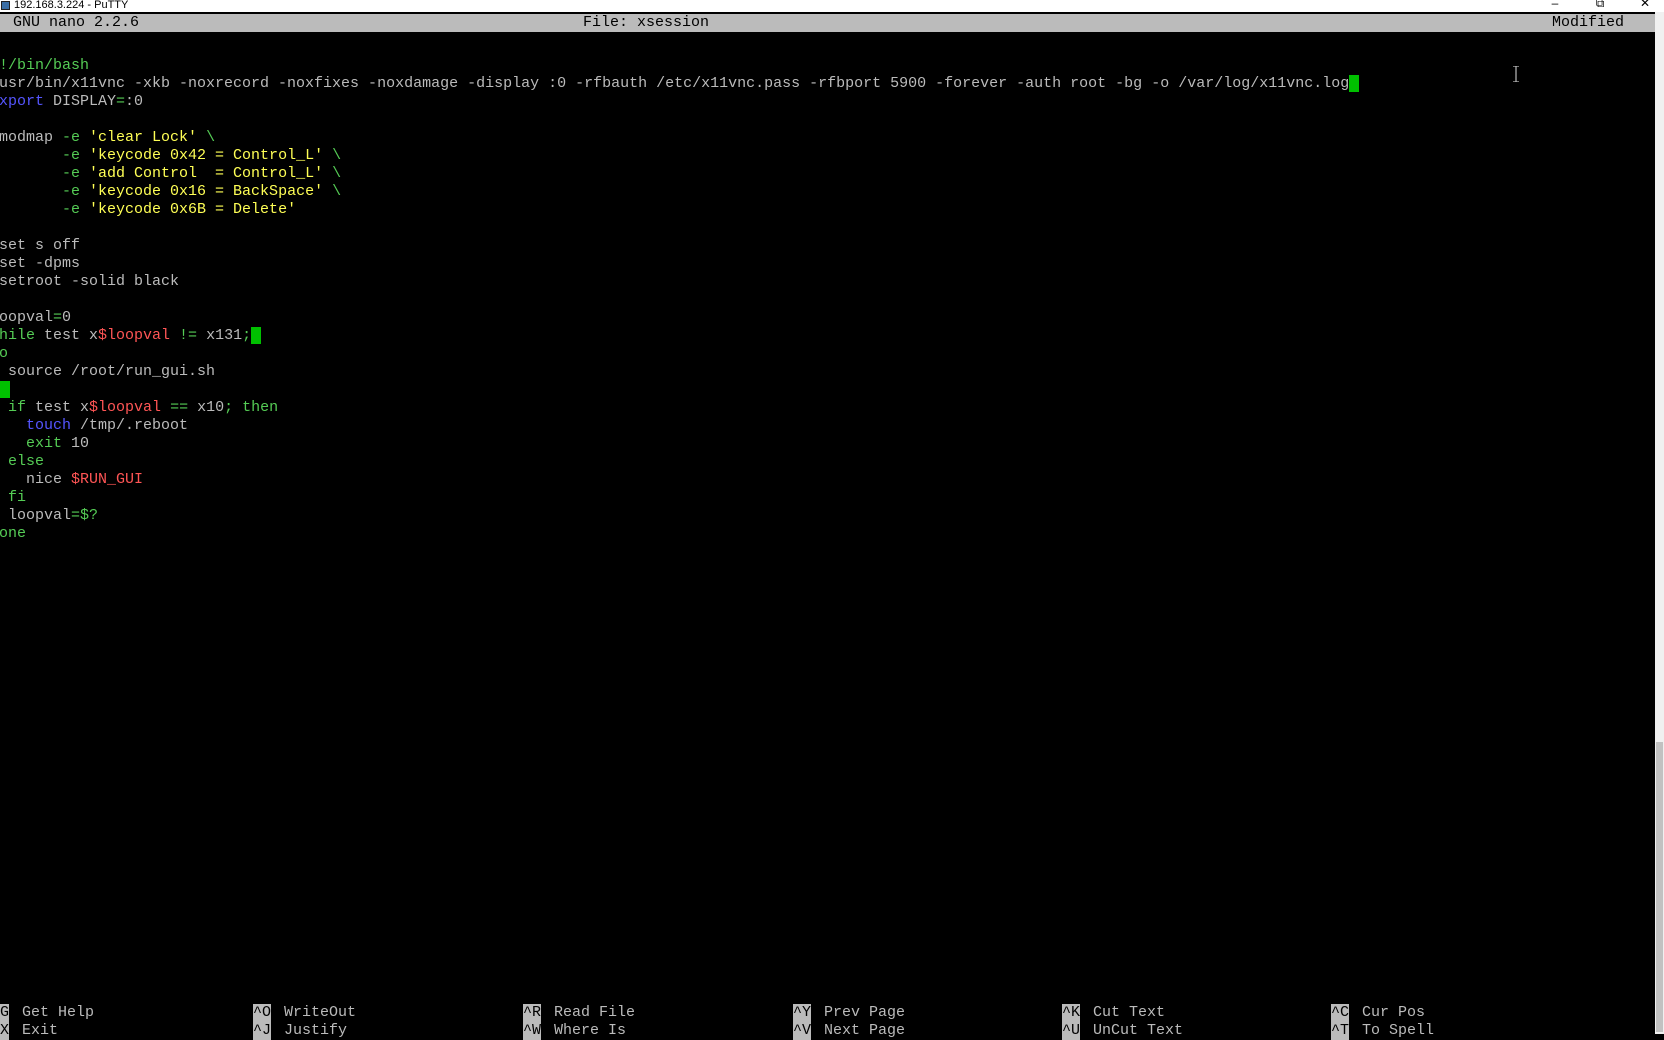 The height and width of the screenshot is (1040, 1664). I want to click on code-token: xset -dpms, so click(40, 263).